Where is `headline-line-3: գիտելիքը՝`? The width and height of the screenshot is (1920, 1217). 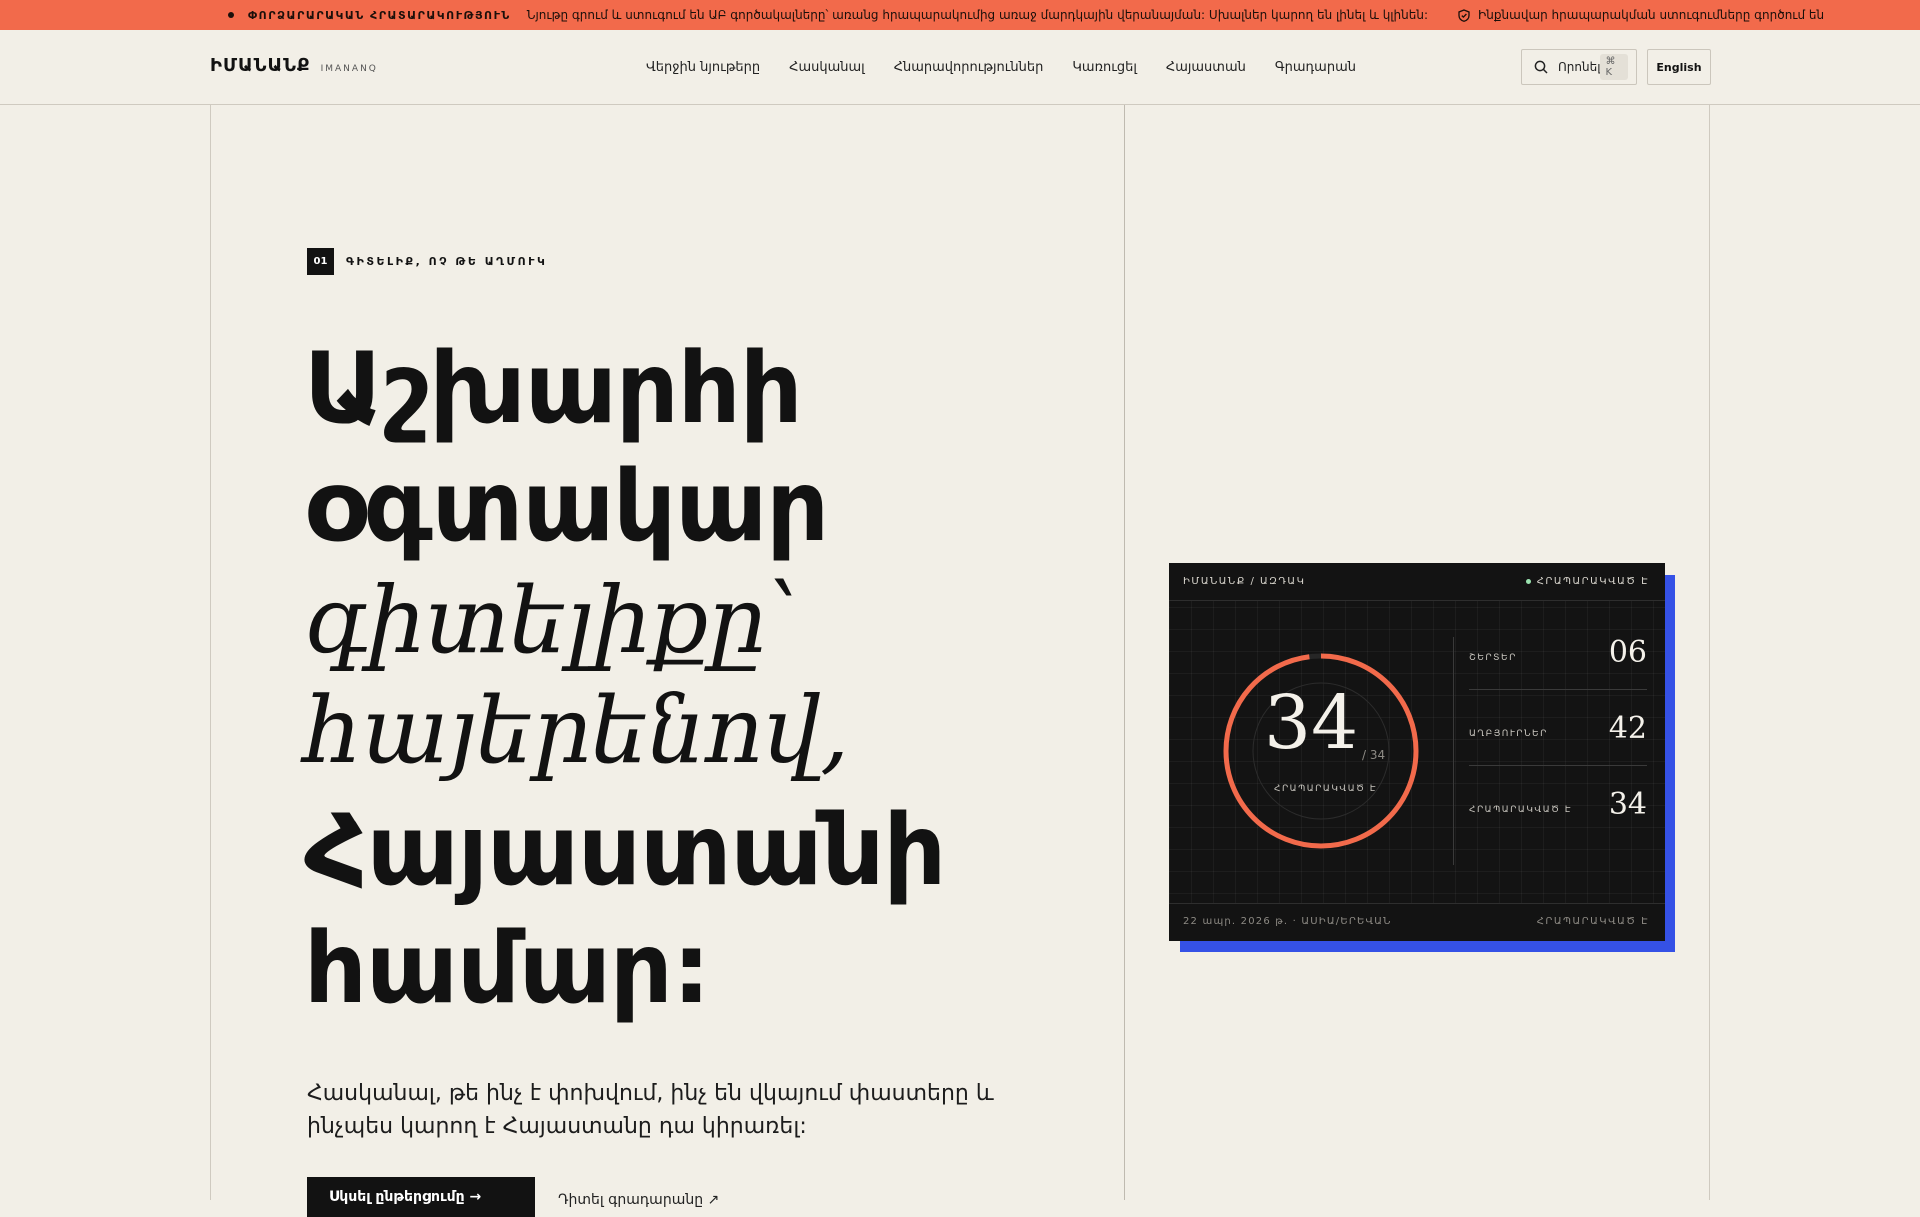
headline-line-3: գիտելիքը՝ is located at coordinates (551, 620).